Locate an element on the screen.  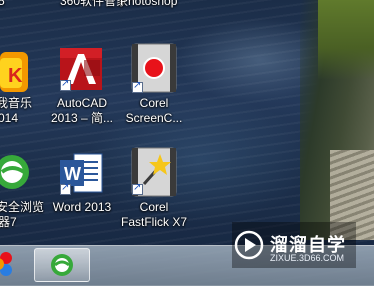
partial-label-1: 5 is located at coordinates (2, 4).